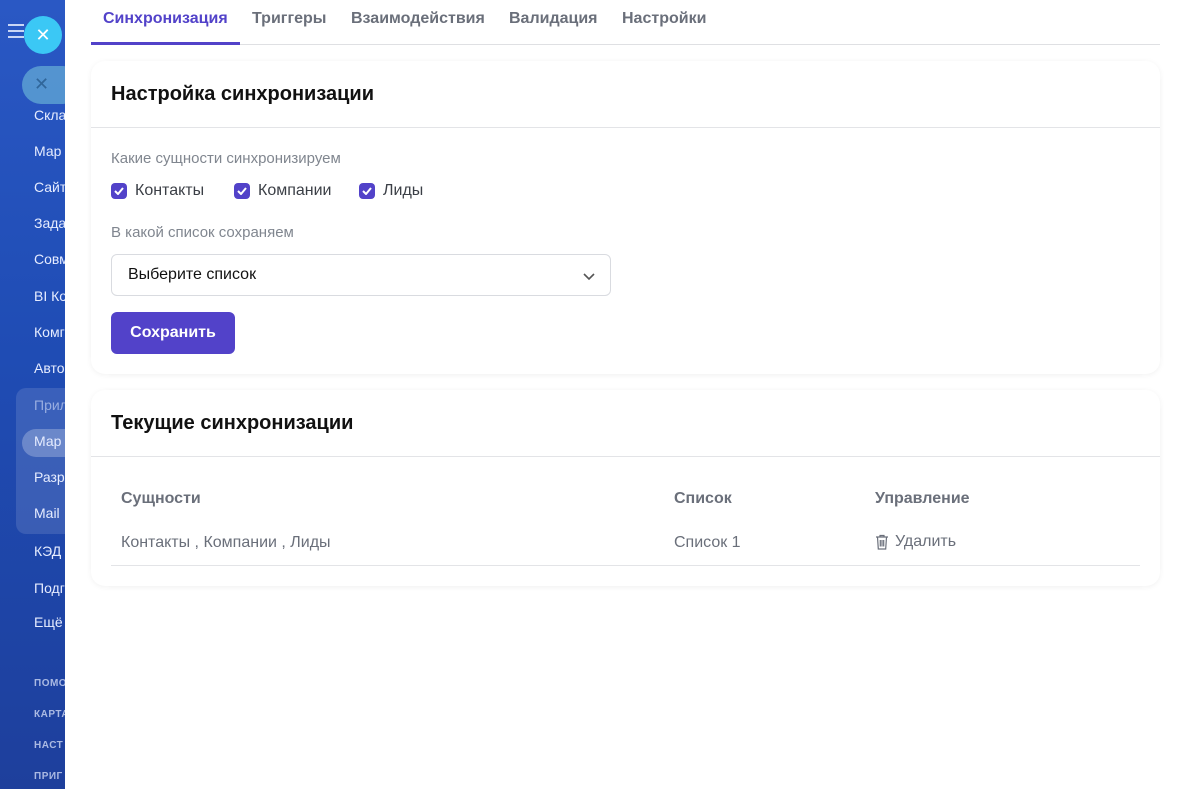 Image resolution: width=1186 pixels, height=789 pixels. I want to click on checkbox-label: Компании, so click(295, 190).